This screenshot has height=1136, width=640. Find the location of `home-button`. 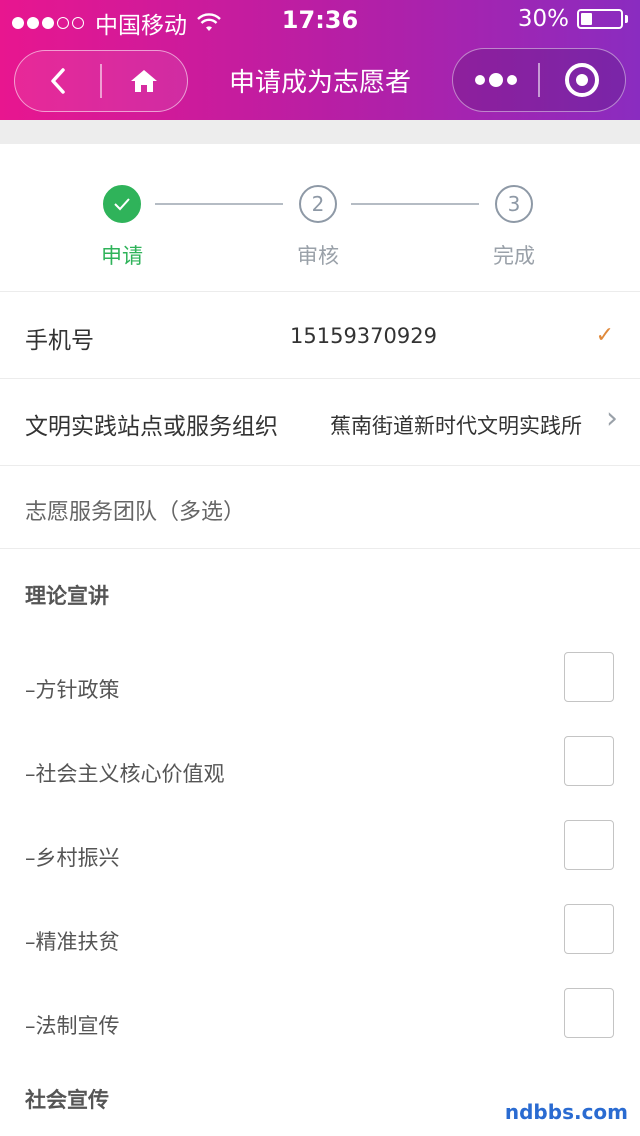

home-button is located at coordinates (144, 81).